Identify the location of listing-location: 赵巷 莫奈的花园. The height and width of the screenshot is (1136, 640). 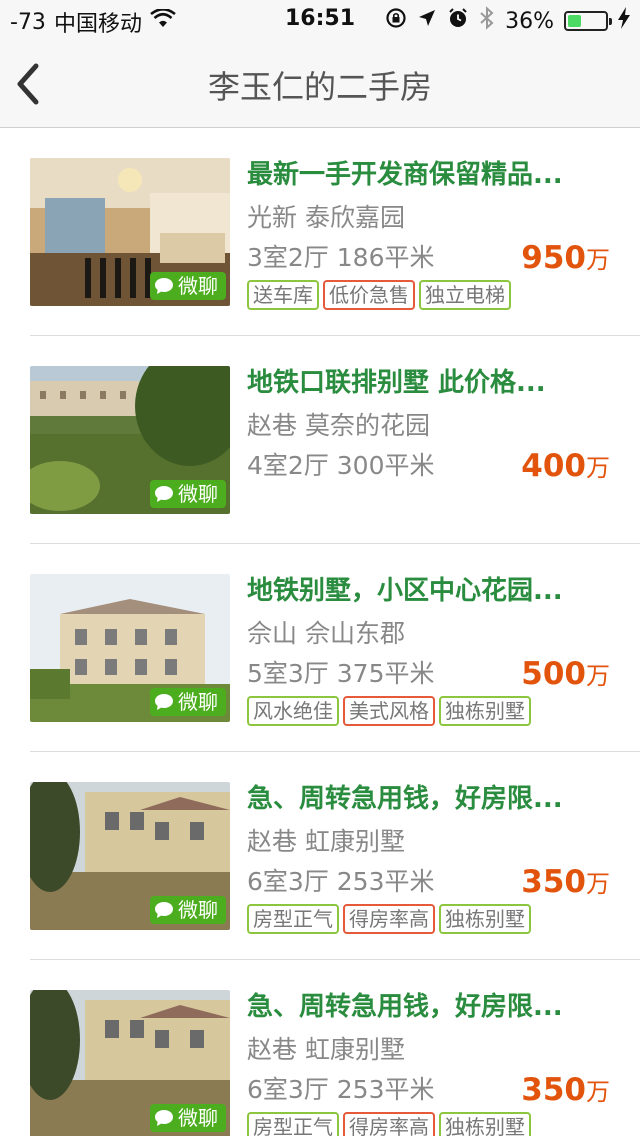
(338, 425).